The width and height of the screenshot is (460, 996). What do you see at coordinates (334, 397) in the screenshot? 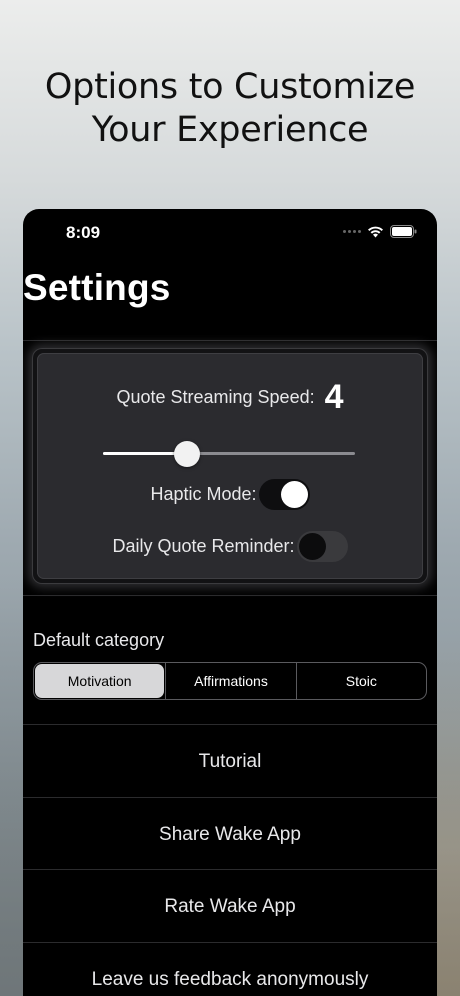
I see `speed-value: 4` at bounding box center [334, 397].